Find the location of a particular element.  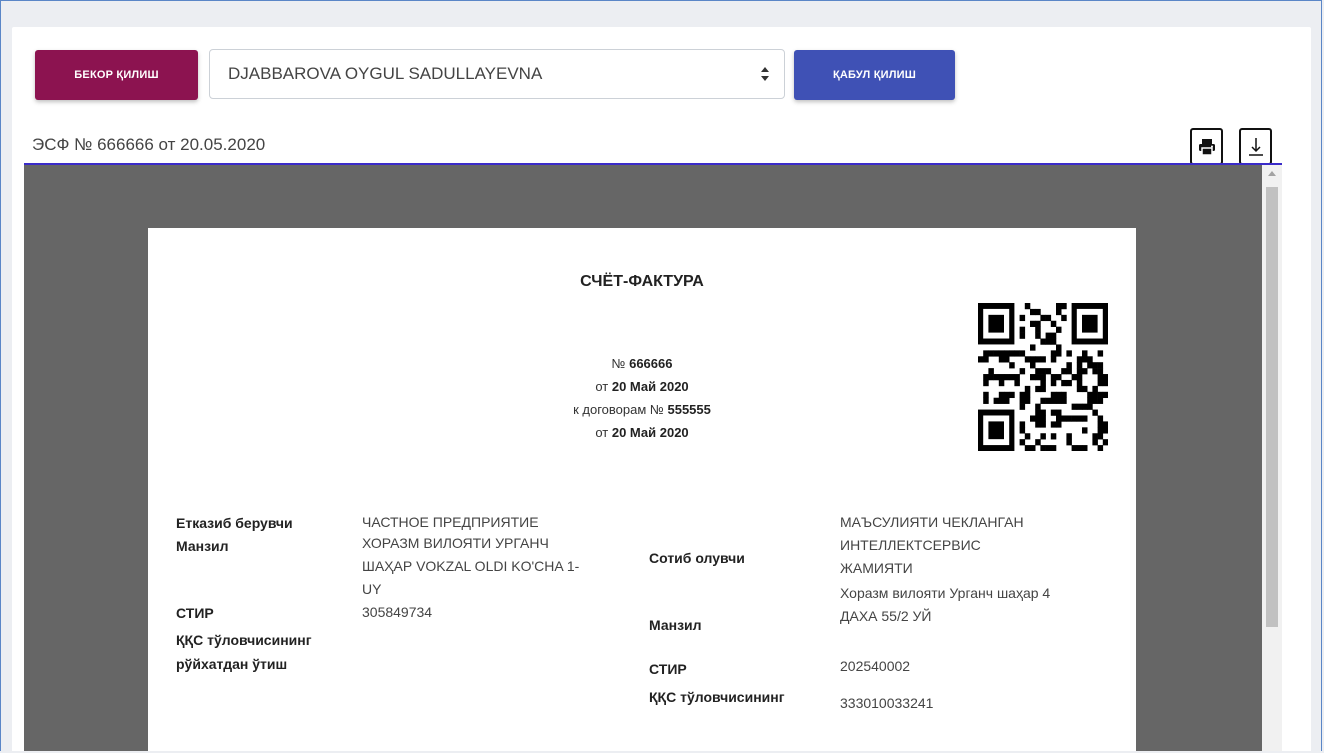

buyer-address-label: Манзил is located at coordinates (675, 625).